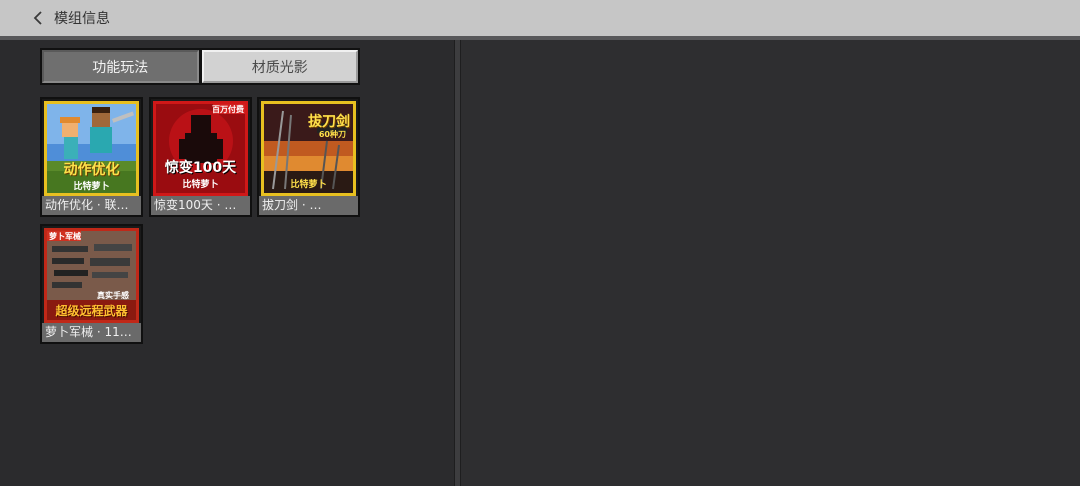 This screenshot has height=486, width=1080. I want to click on thumbnail-title: 超级远程武器, so click(91, 311).